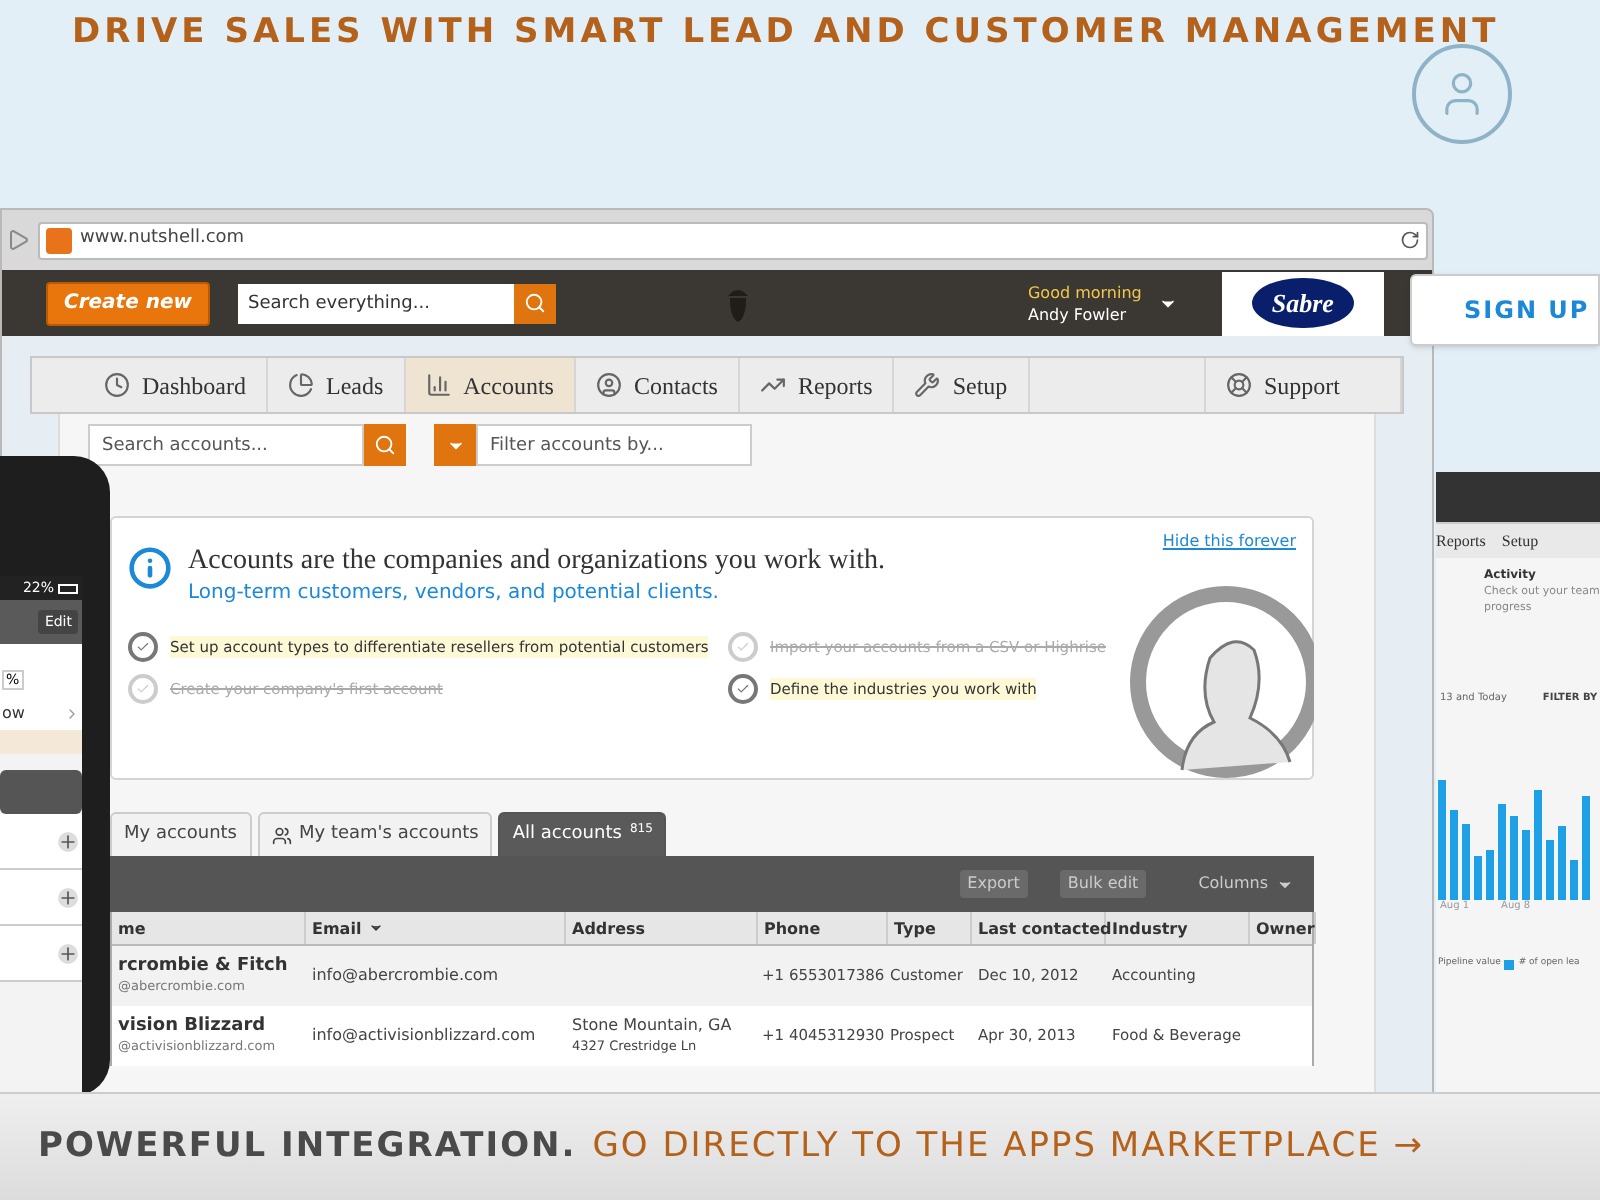 This screenshot has height=1200, width=1600. Describe the element at coordinates (150, 568) in the screenshot. I see `info-icon` at that location.